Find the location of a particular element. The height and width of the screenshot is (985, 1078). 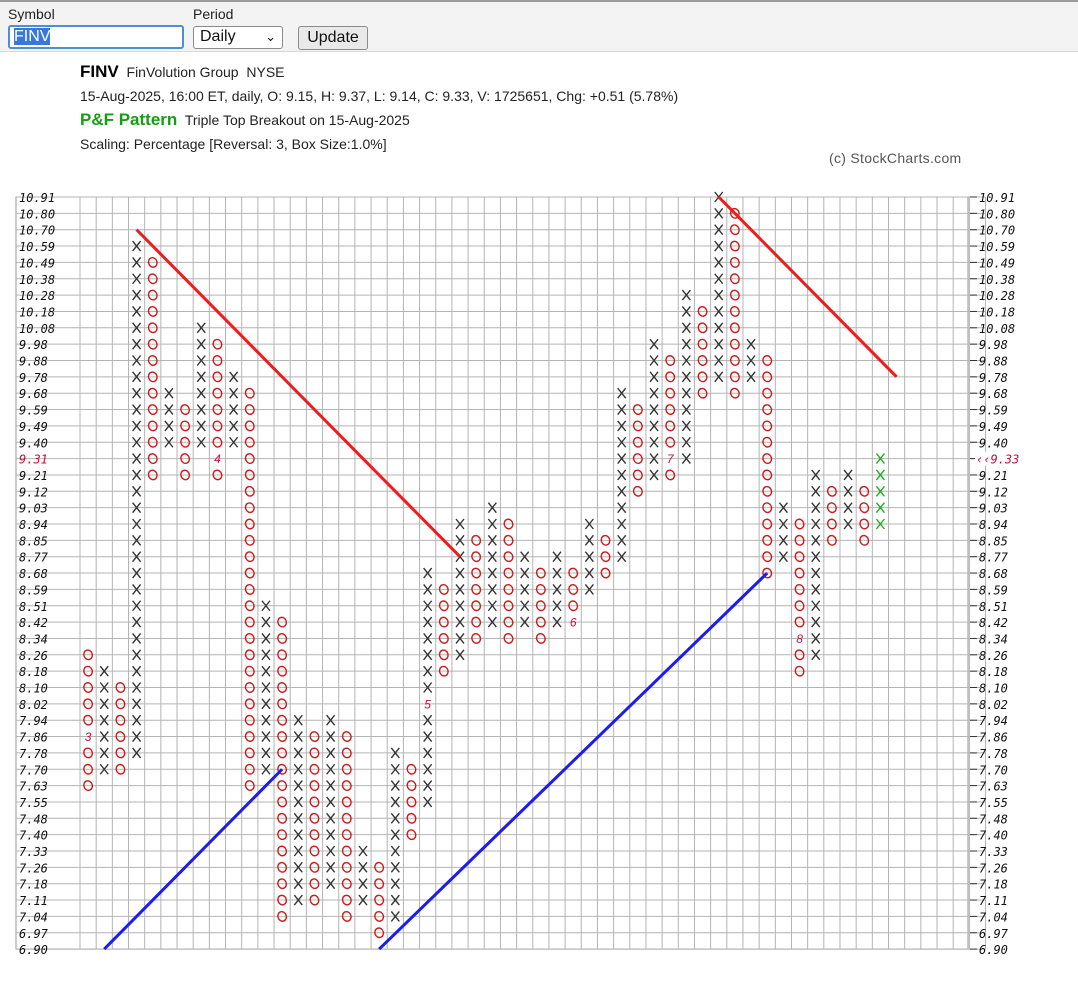

y-tick-label-right: 10.59 is located at coordinates (997, 247).